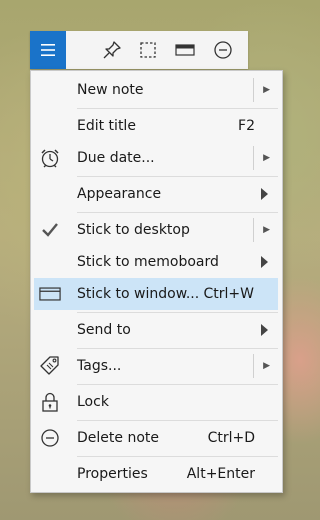  I want to click on menu-item-label: New note, so click(110, 90).